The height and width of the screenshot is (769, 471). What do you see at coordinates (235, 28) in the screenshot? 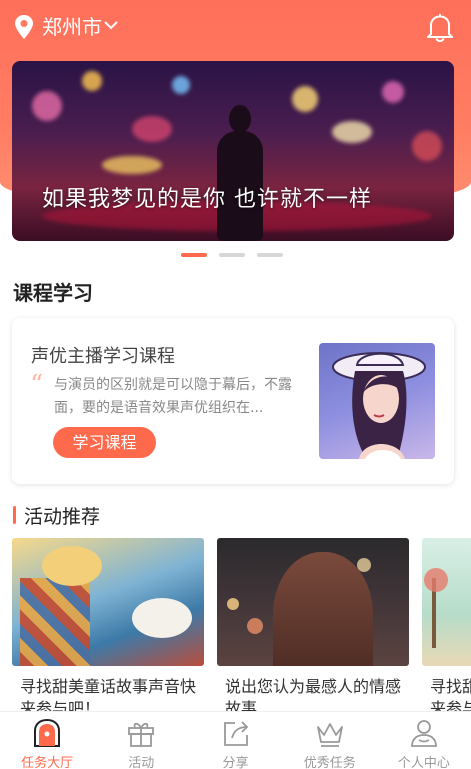
I see `top-header: 郑州市` at bounding box center [235, 28].